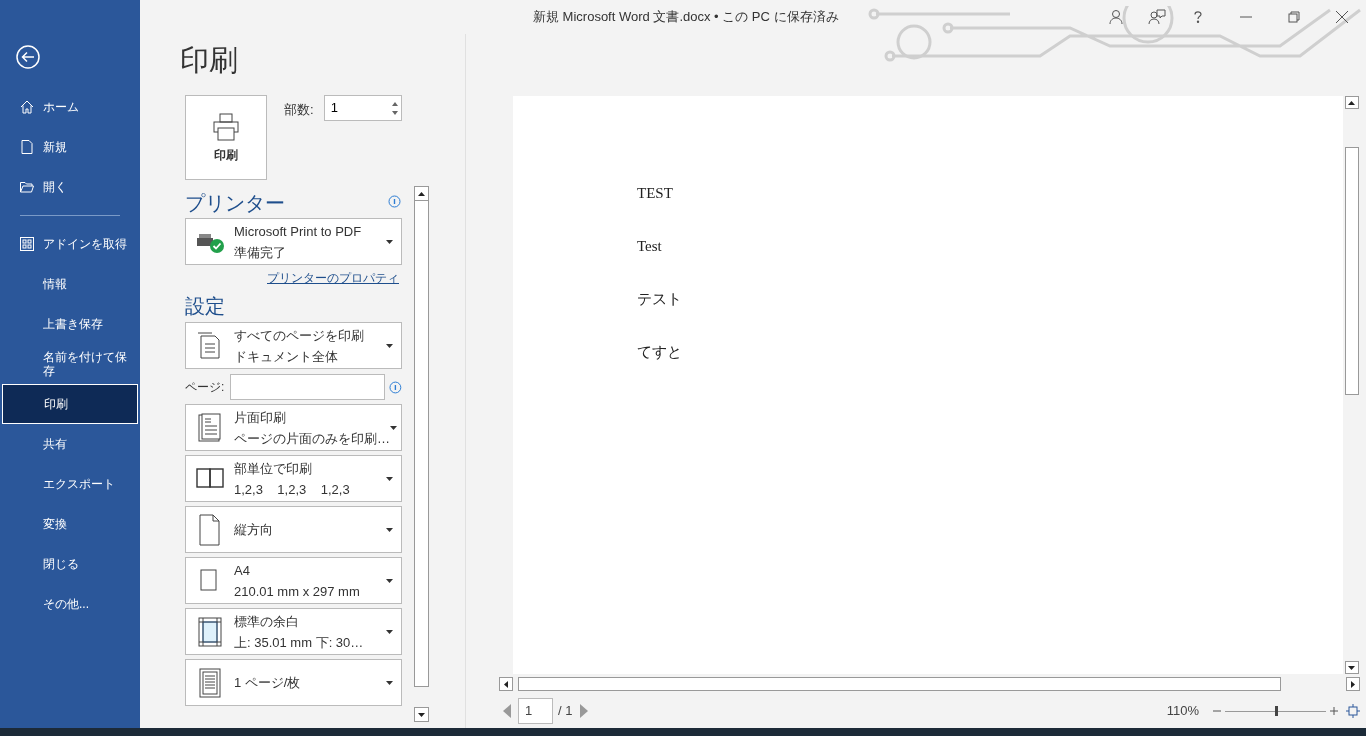 The image size is (1366, 736). I want to click on spin-down-icon, so click(394, 112).